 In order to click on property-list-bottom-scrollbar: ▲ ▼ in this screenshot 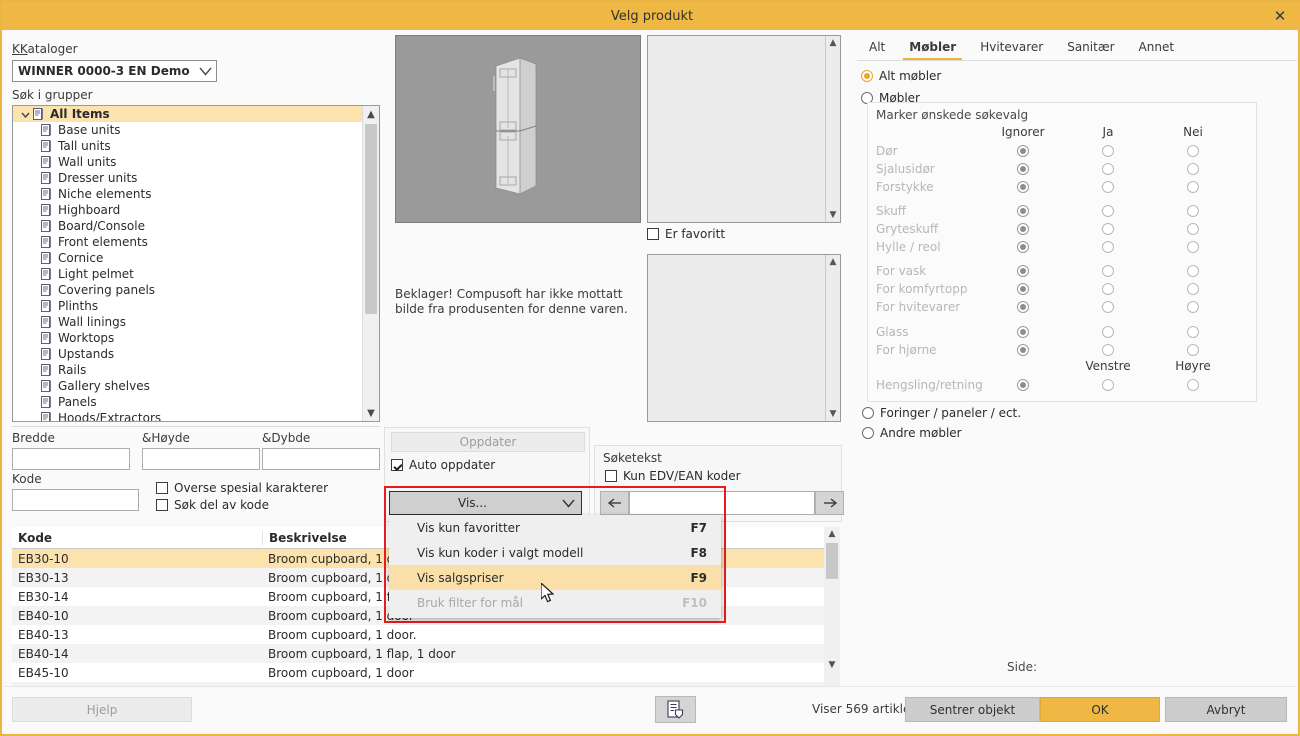, I will do `click(832, 338)`.